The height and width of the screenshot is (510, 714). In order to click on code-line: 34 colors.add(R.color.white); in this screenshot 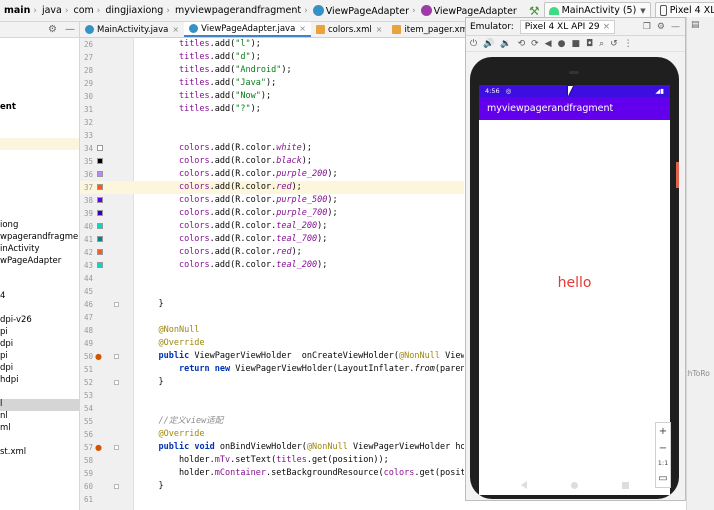, I will do `click(272, 148)`.